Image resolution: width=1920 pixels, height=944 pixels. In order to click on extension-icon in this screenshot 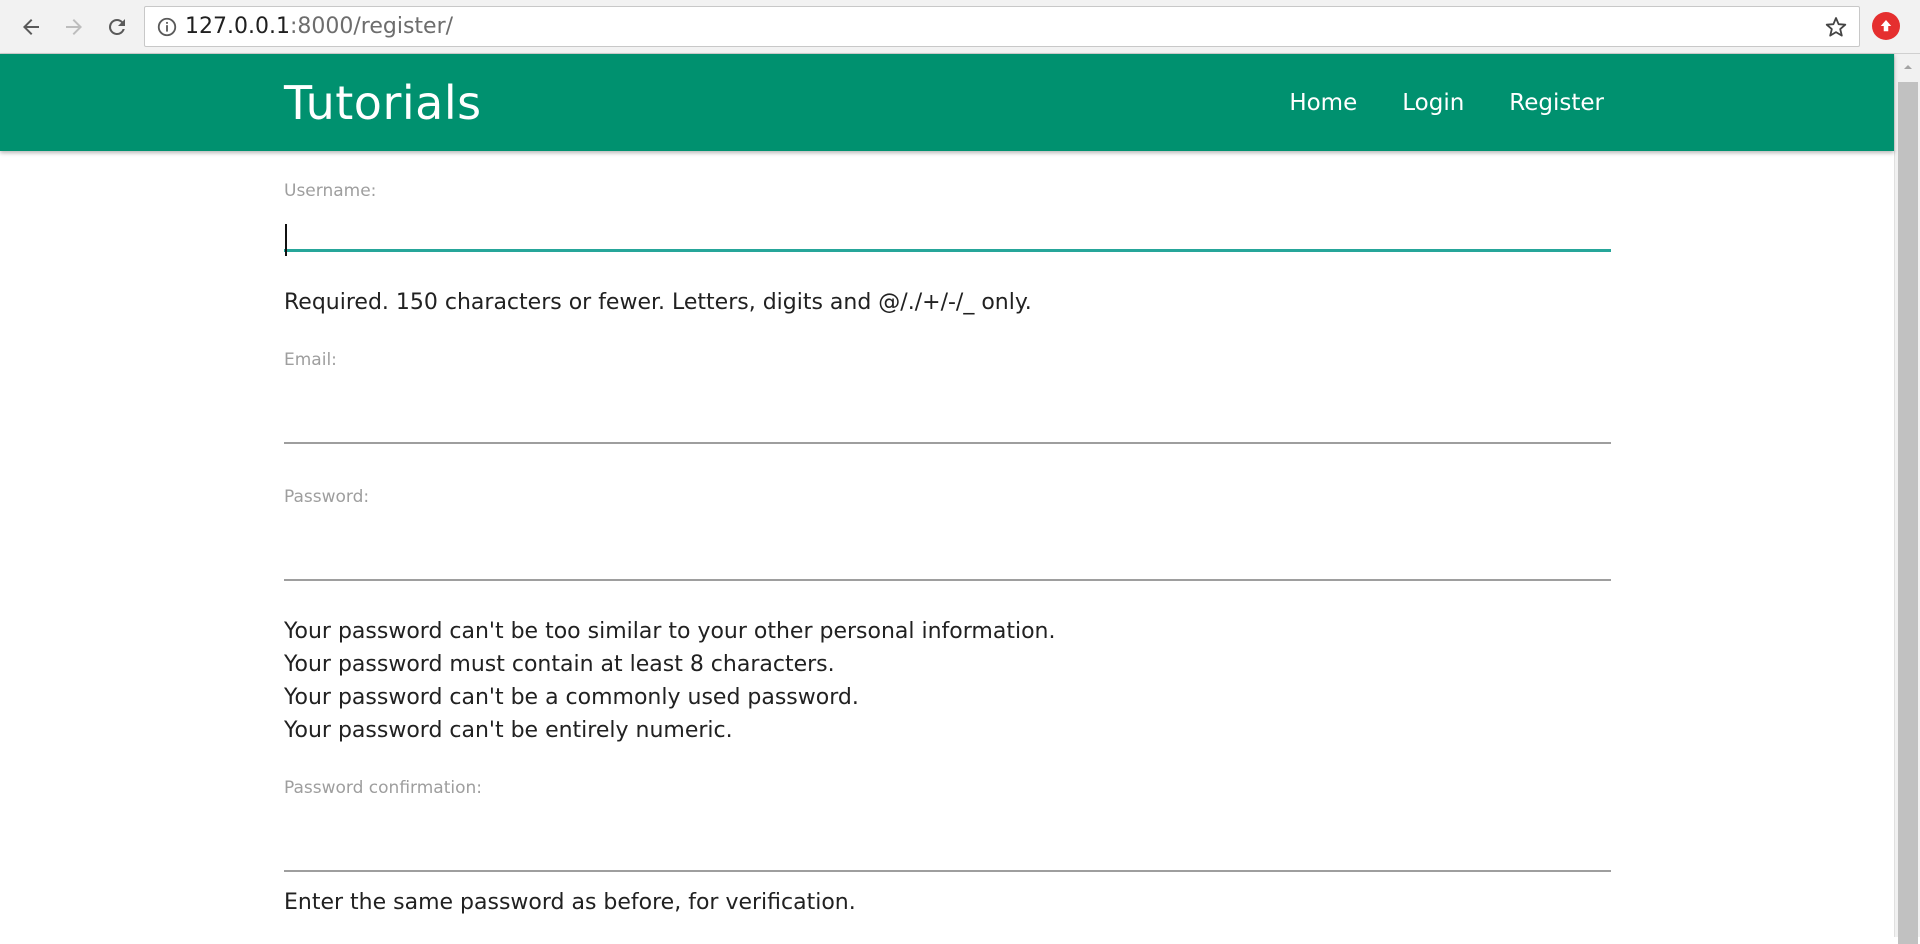, I will do `click(1886, 26)`.